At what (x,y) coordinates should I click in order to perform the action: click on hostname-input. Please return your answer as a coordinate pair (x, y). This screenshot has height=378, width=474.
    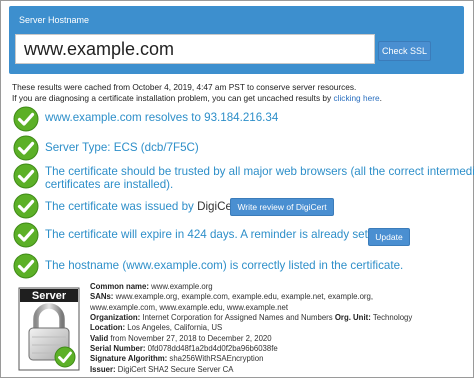
    Looking at the image, I should click on (195, 49).